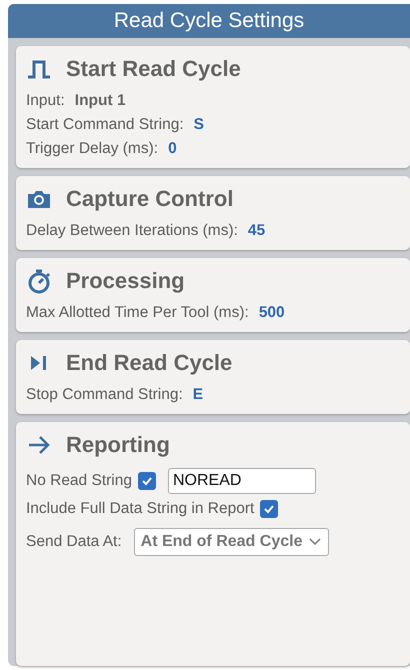  Describe the element at coordinates (150, 199) in the screenshot. I see `section-title: Capture Control` at that location.